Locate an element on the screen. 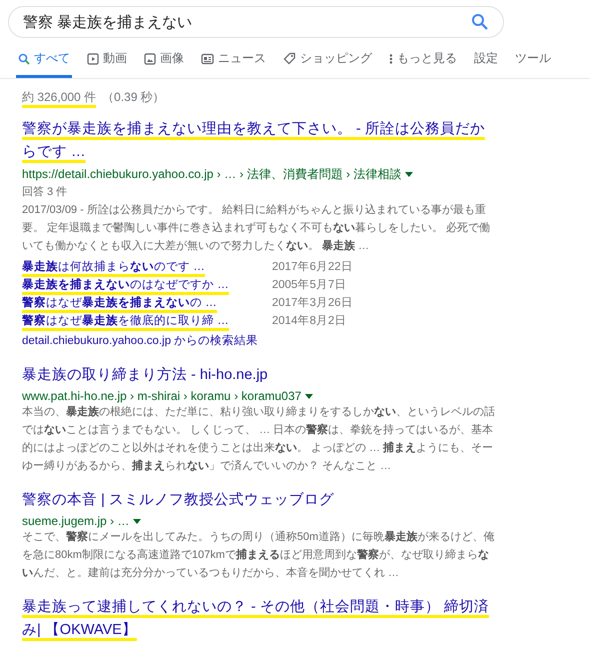 The height and width of the screenshot is (659, 590). search-tab: ニュース is located at coordinates (233, 61).